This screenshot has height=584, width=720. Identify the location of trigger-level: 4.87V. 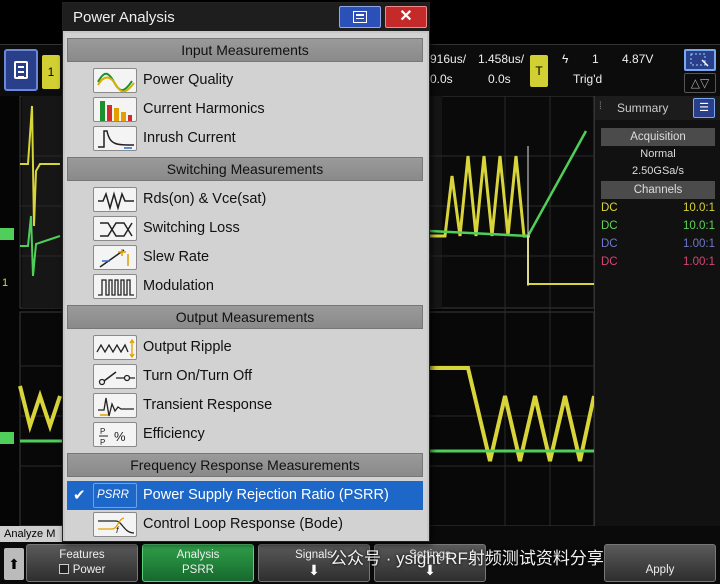
(637, 59).